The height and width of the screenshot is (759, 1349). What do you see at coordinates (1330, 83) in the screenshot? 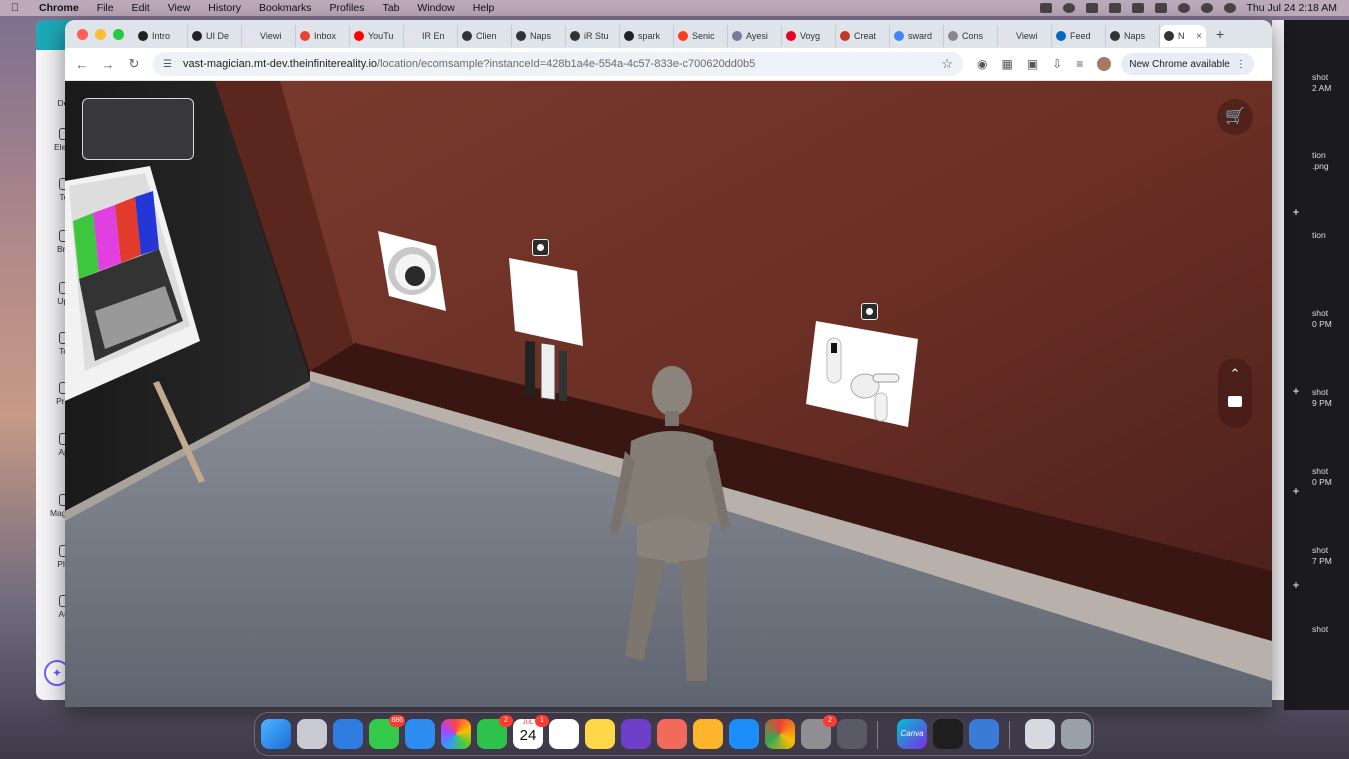
I see `screenshot-label-1: shot 2 AM` at bounding box center [1330, 83].